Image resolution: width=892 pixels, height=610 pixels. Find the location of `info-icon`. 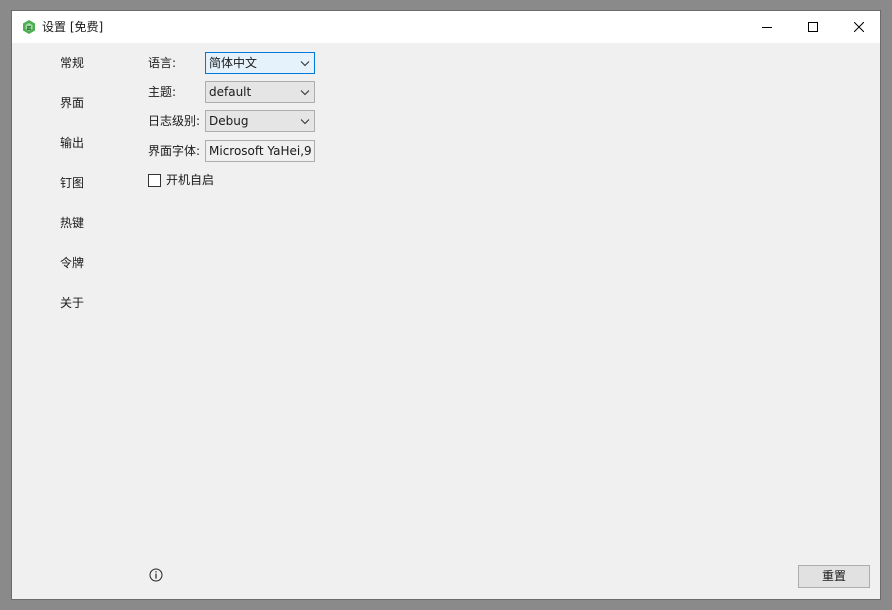

info-icon is located at coordinates (156, 575).